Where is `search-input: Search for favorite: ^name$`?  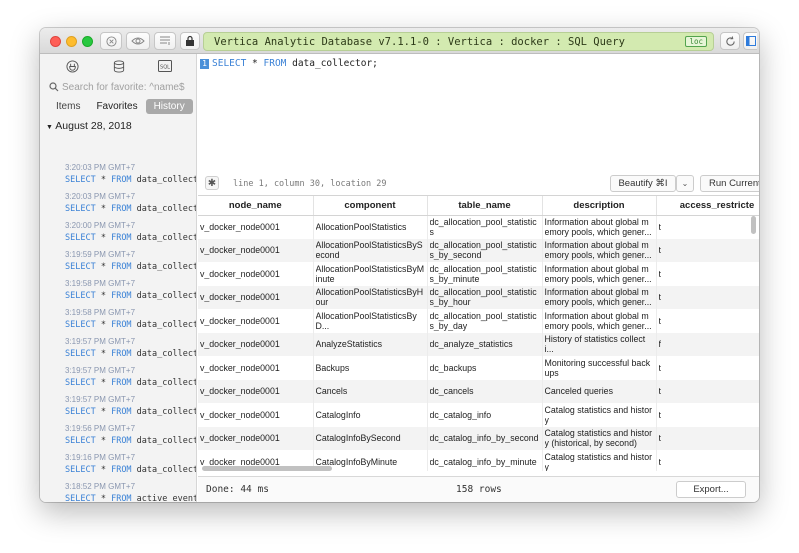
search-input: Search for favorite: ^name$ is located at coordinates (123, 87).